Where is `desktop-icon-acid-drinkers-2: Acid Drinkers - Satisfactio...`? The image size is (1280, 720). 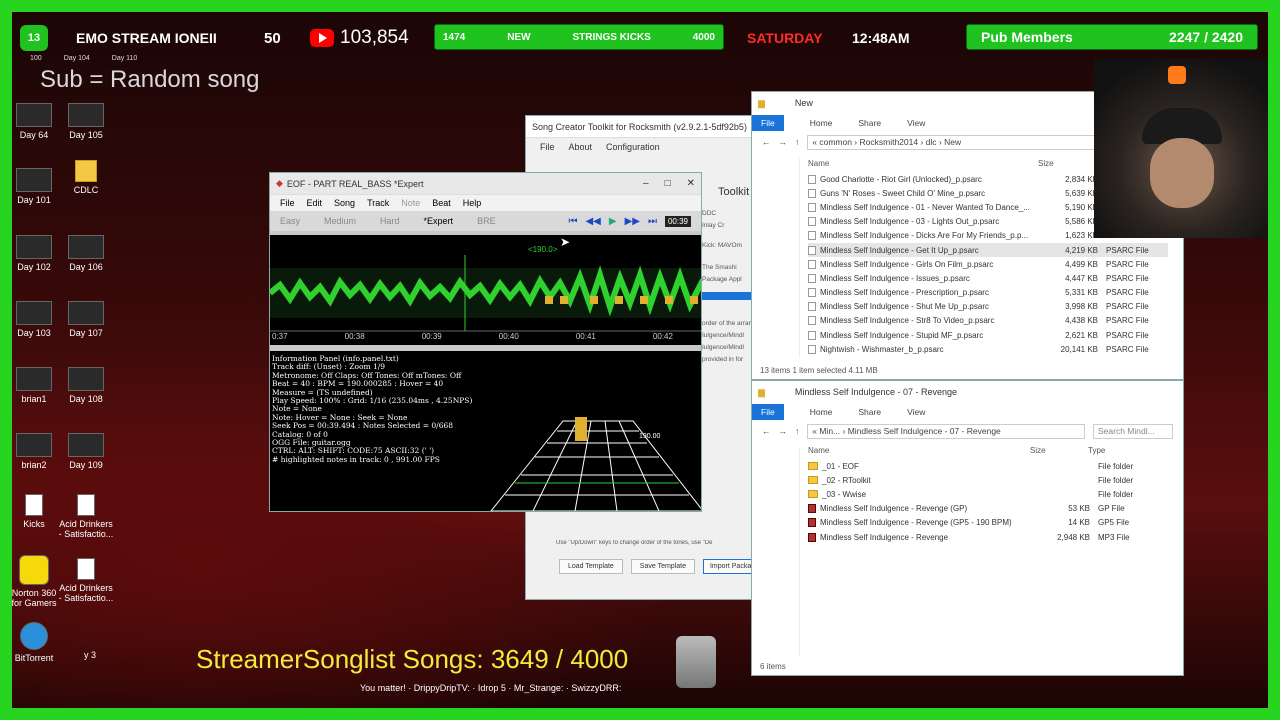 desktop-icon-acid-drinkers-2: Acid Drinkers - Satisfactio... is located at coordinates (86, 580).